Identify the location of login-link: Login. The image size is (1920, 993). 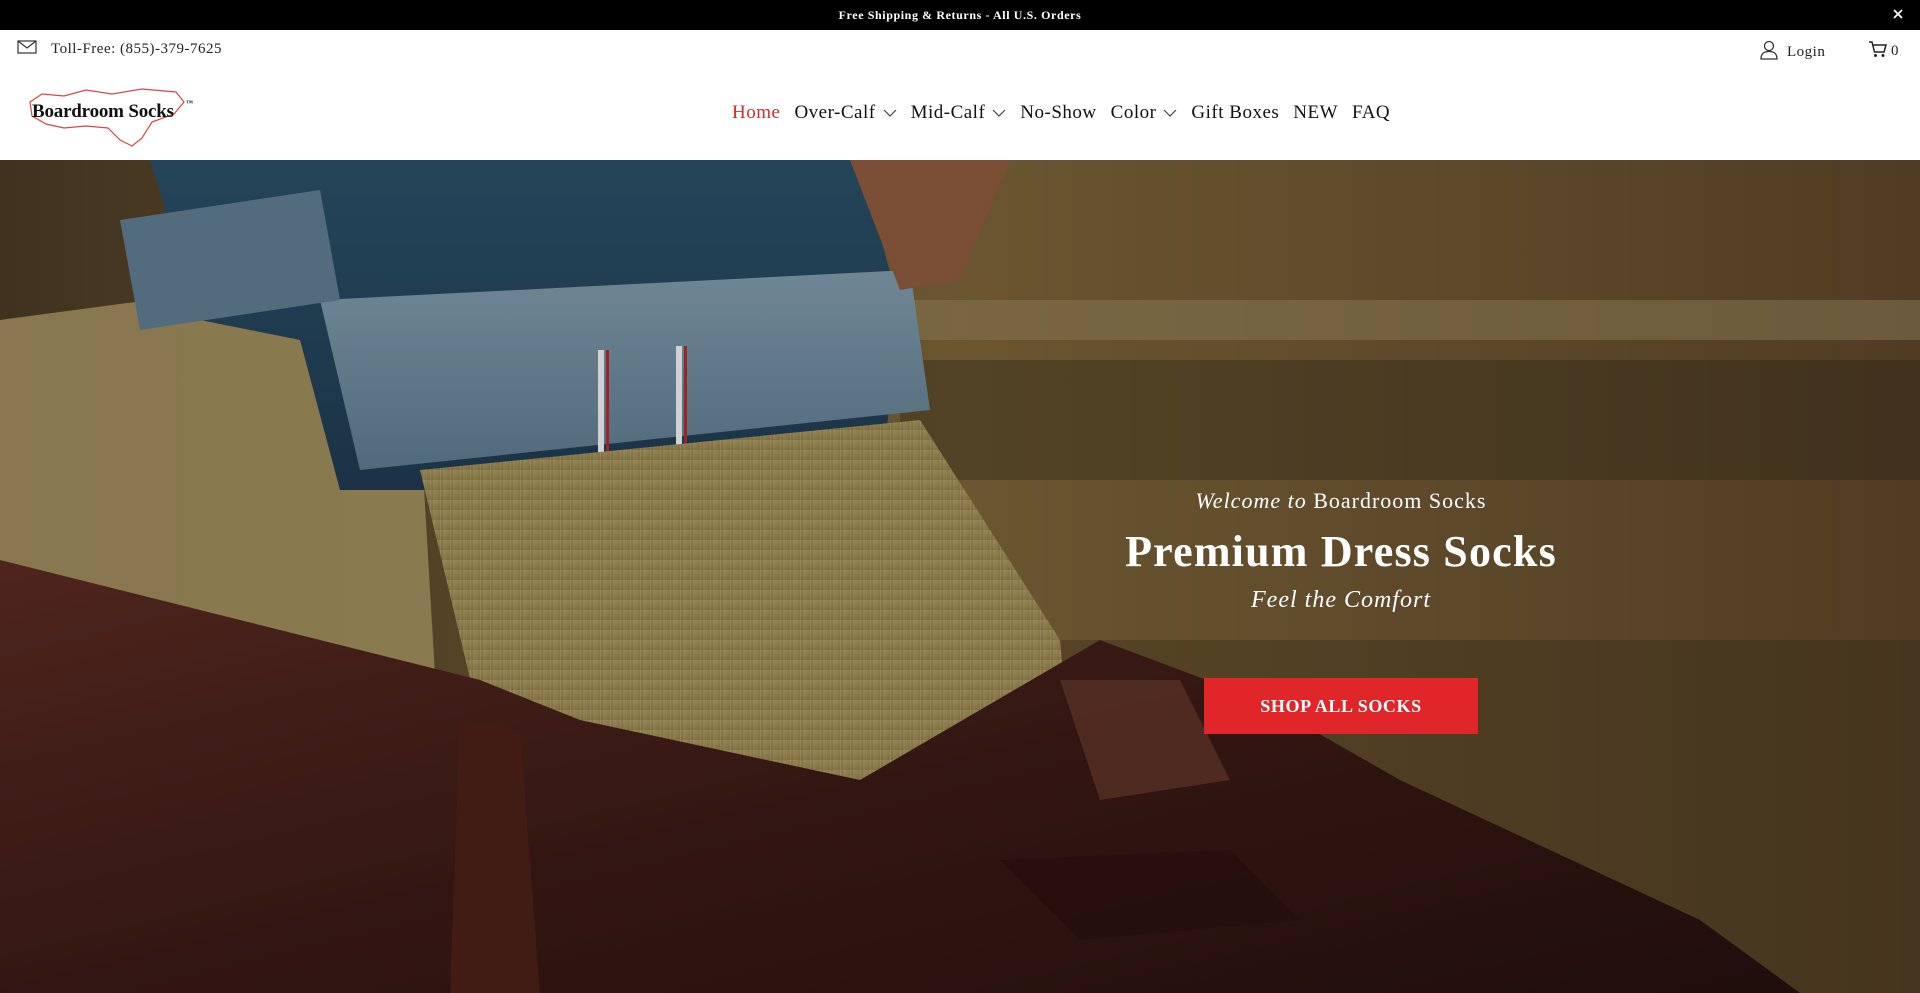
(1792, 52).